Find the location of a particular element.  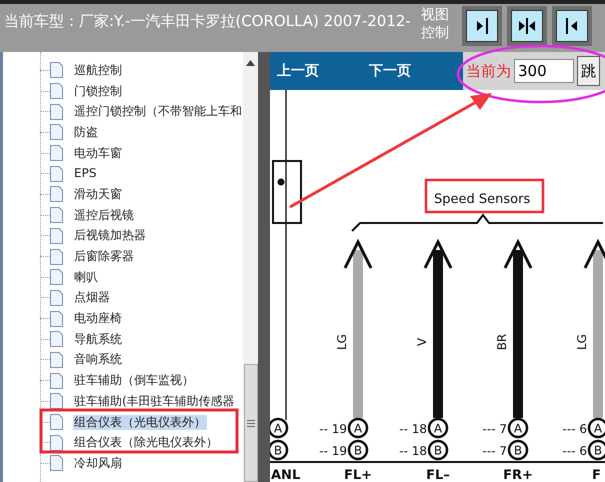

sensor-group-title: Speed Sensors is located at coordinates (482, 199).